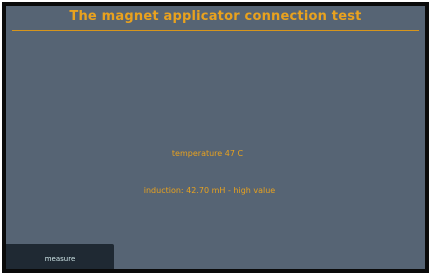 The width and height of the screenshot is (431, 275). Describe the element at coordinates (209, 190) in the screenshot. I see `induction-readout: induction: 42.70 mH - high value` at that location.